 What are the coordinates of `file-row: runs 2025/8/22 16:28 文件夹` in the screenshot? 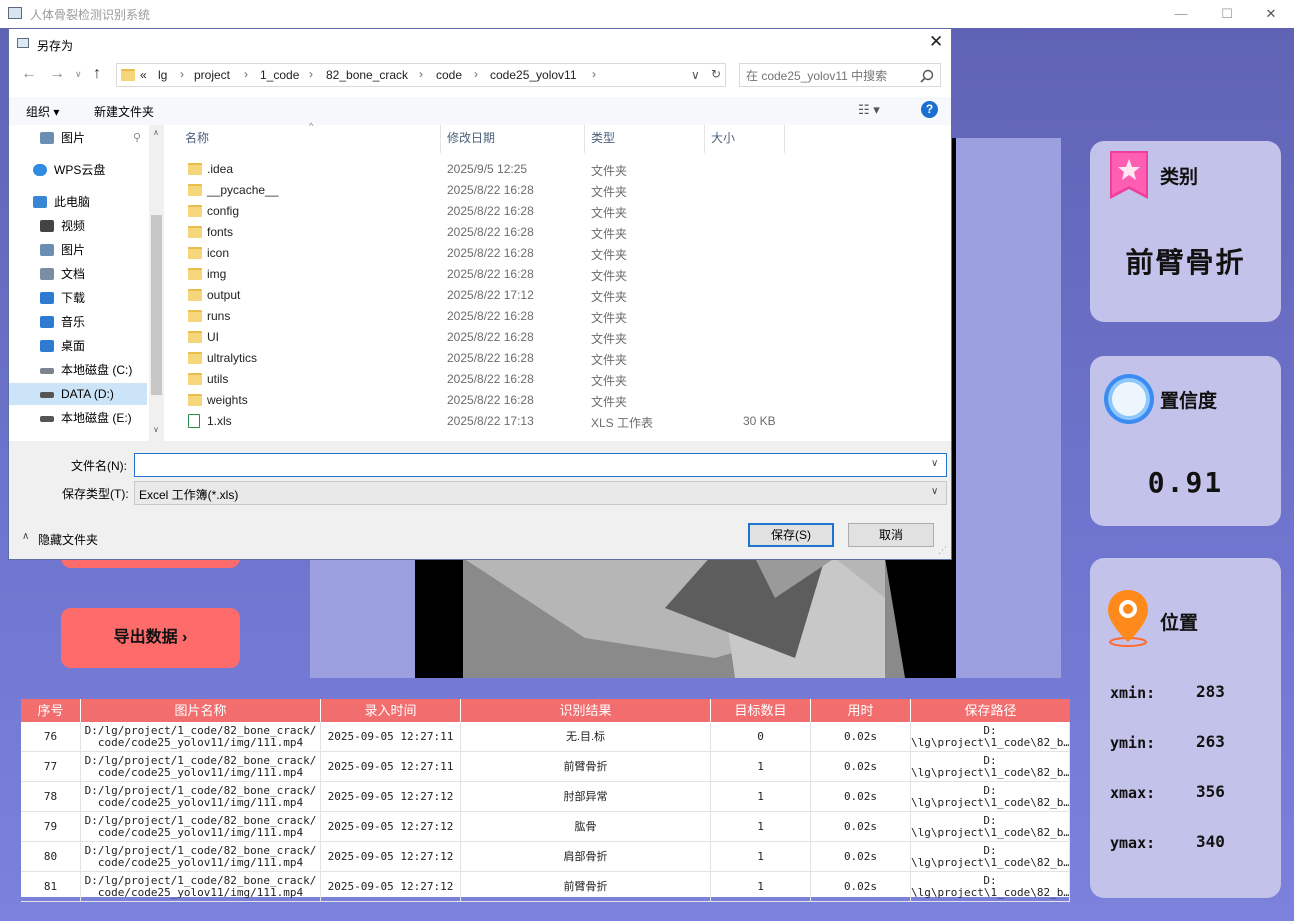 It's located at (559, 316).